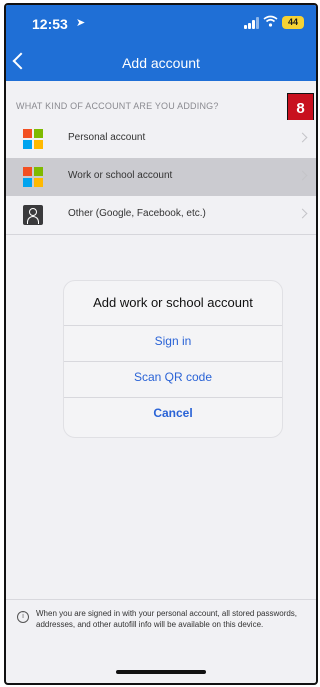 Image resolution: width=320 pixels, height=687 pixels. Describe the element at coordinates (120, 175) in the screenshot. I see `list-item-label: Work or school account` at that location.